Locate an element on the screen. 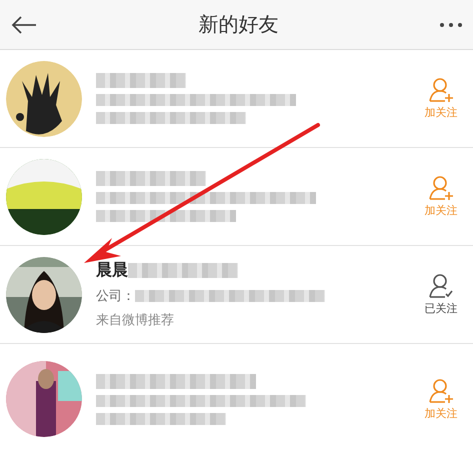  user-name: 晨晨 is located at coordinates (112, 270).